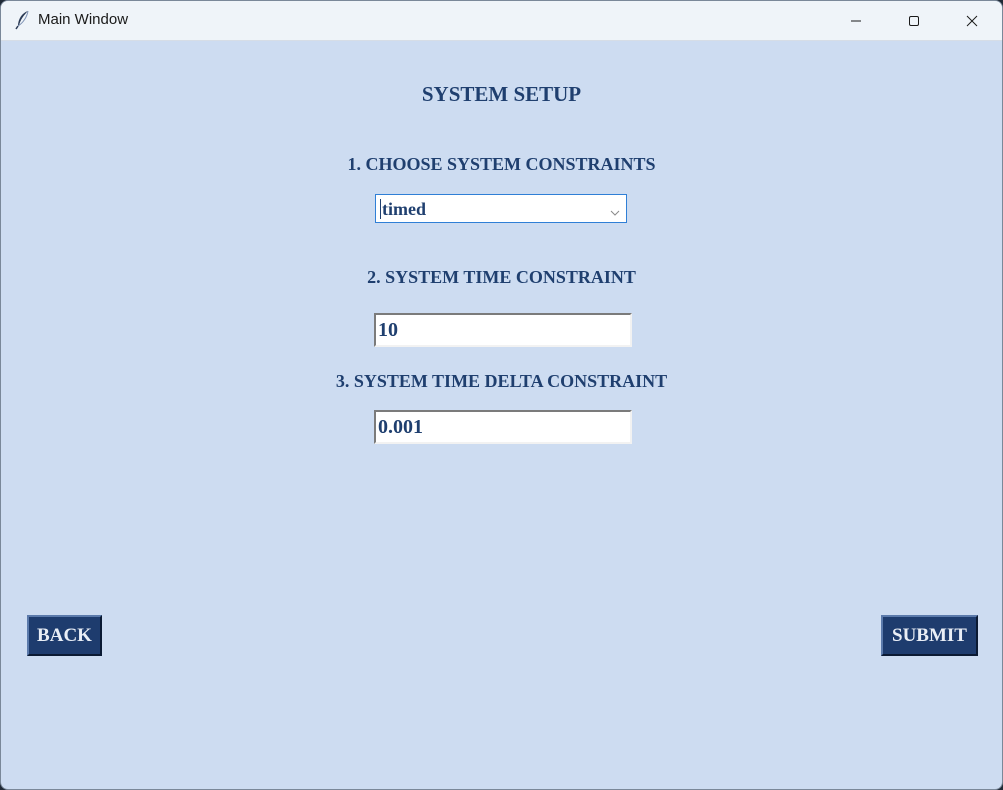 The width and height of the screenshot is (1003, 790). What do you see at coordinates (615, 213) in the screenshot?
I see `chevron-down-icon` at bounding box center [615, 213].